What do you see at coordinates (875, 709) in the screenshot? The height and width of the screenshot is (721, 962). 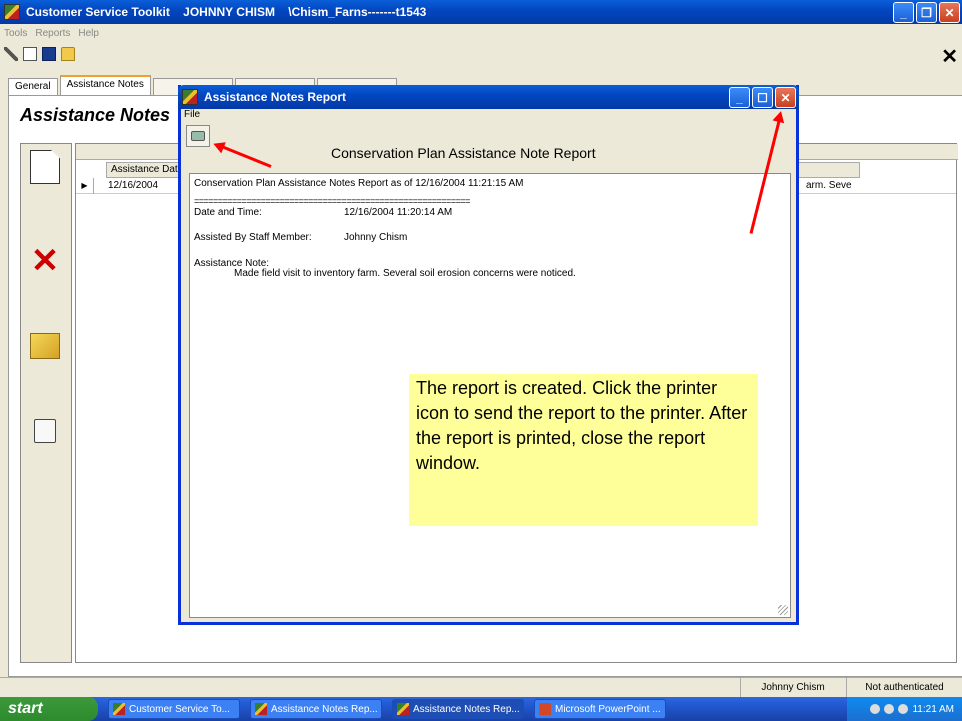 I see `network-icon` at bounding box center [875, 709].